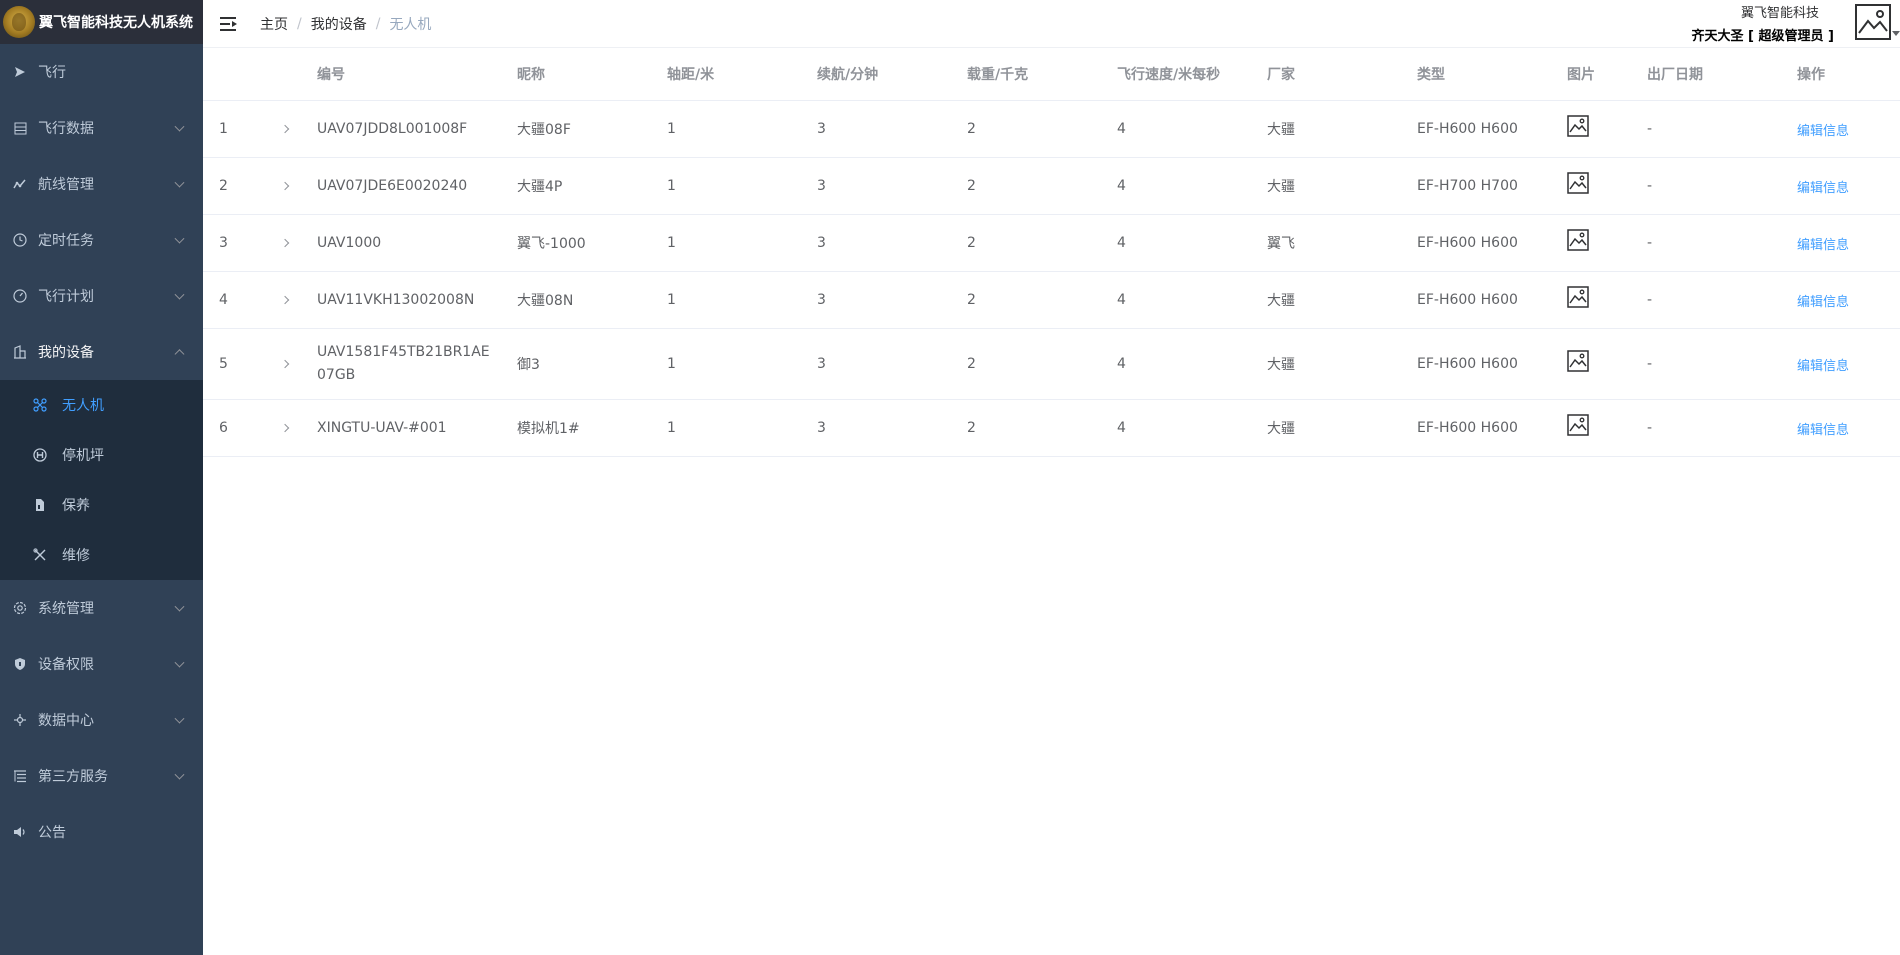 The width and height of the screenshot is (1900, 955). I want to click on sidebar-item-label: 数据中心, so click(66, 721).